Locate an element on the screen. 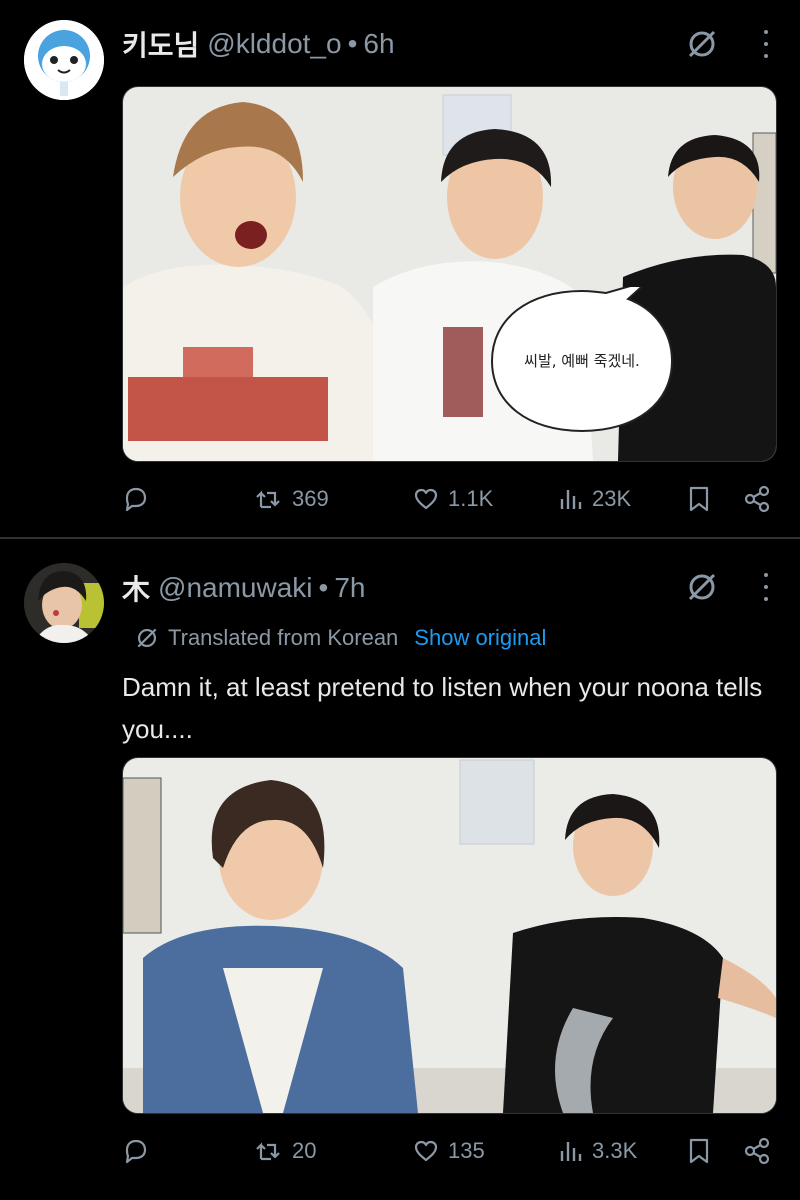 The image size is (800, 1200). like-count: 135 is located at coordinates (466, 1150).